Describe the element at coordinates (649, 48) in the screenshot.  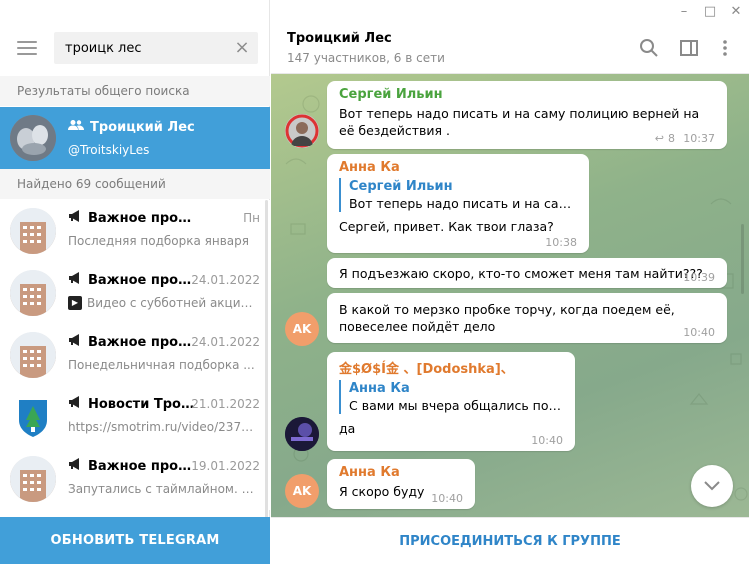
I see `search-icon` at that location.